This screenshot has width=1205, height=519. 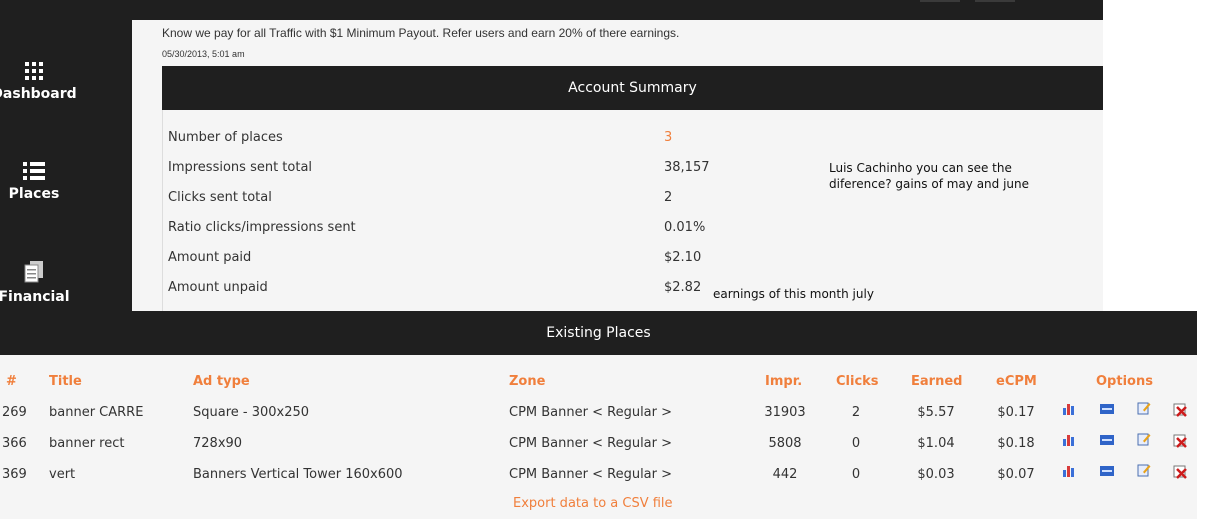 What do you see at coordinates (298, 474) in the screenshot?
I see `cell-adtype: Banners Vertical Tower 160x600` at bounding box center [298, 474].